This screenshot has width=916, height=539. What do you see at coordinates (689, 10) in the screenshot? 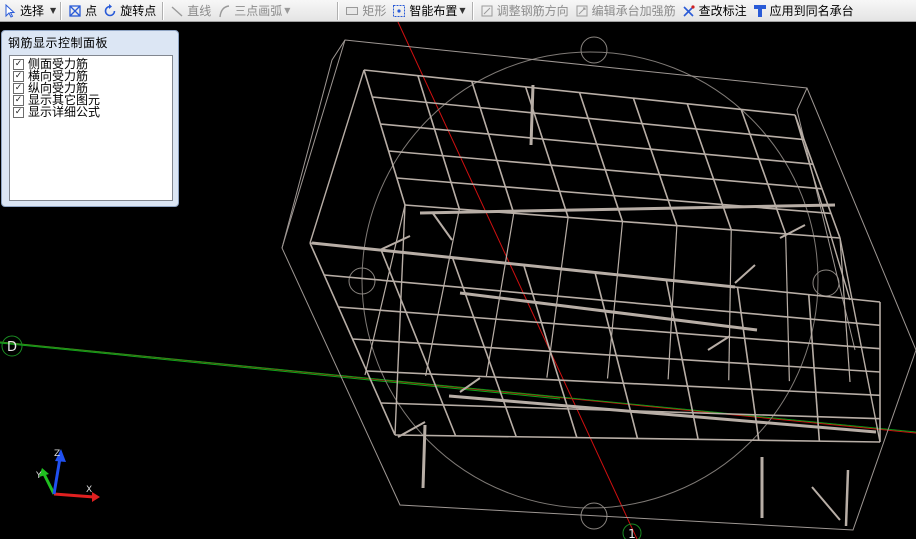
I see `annotation-icon` at bounding box center [689, 10].